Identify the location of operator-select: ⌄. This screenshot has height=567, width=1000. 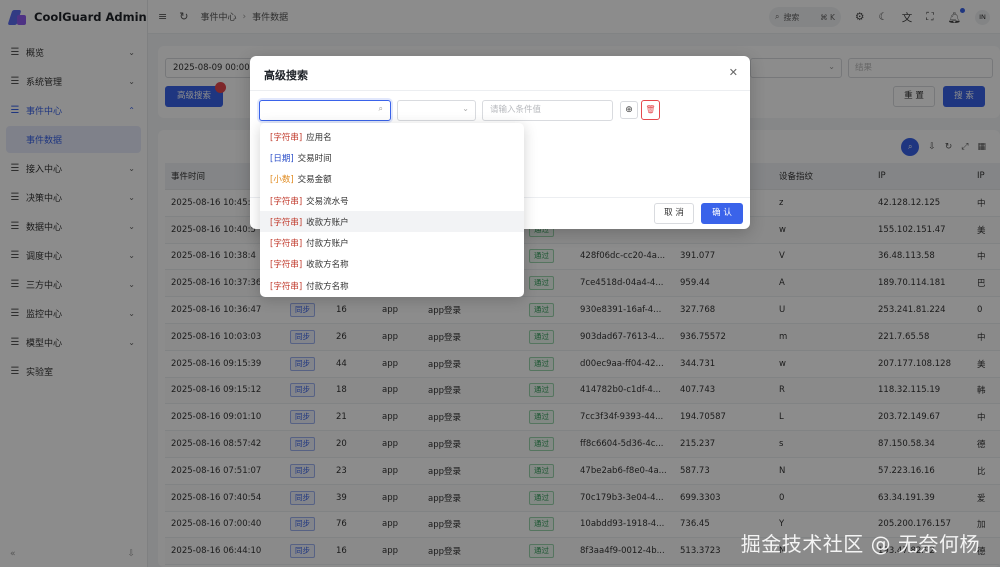
(436, 110).